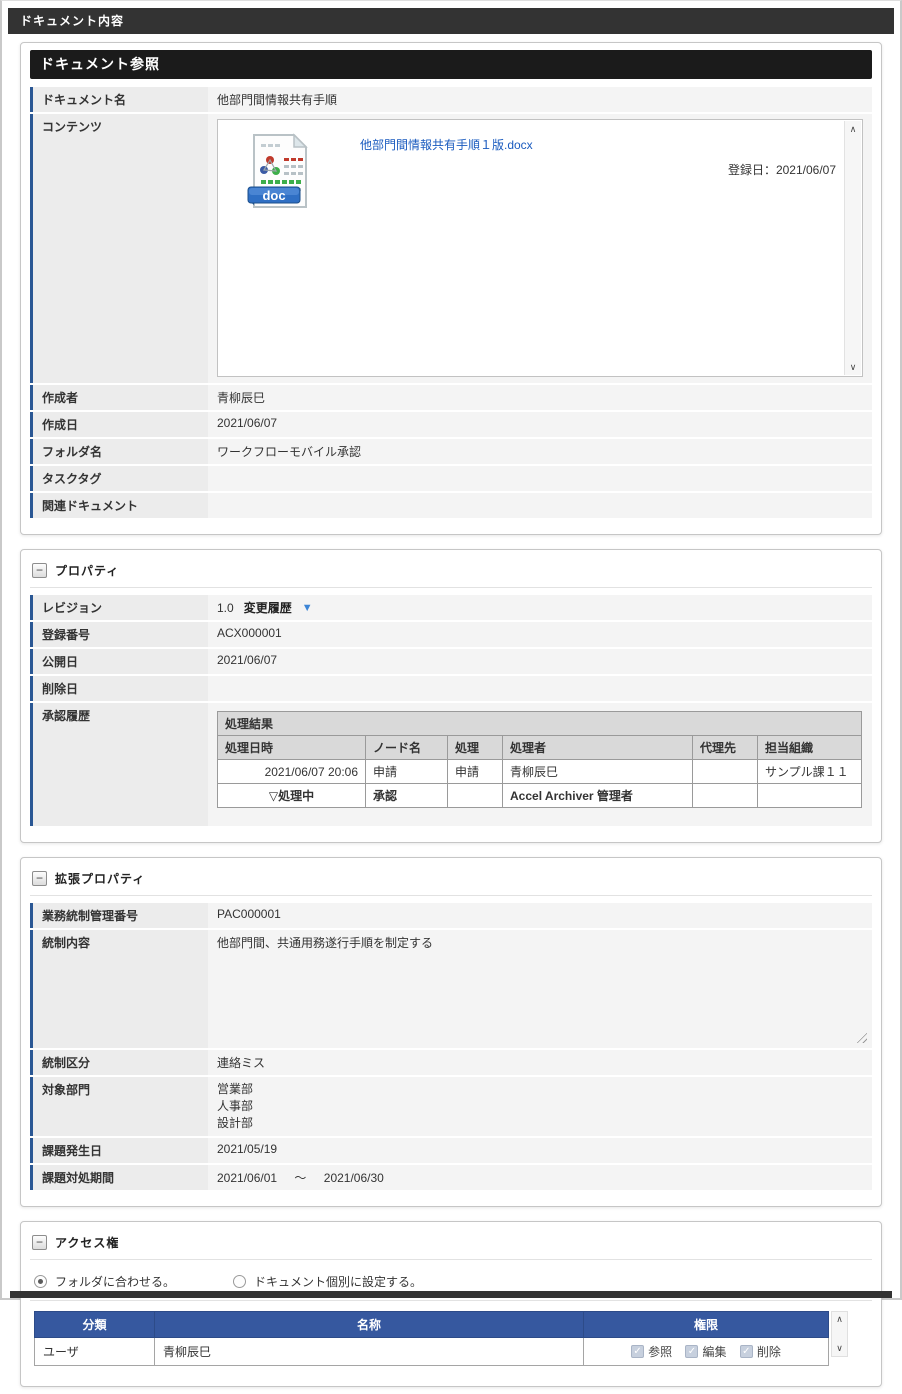  What do you see at coordinates (725, 747) in the screenshot?
I see `col-header-proxy: 代理先` at bounding box center [725, 747].